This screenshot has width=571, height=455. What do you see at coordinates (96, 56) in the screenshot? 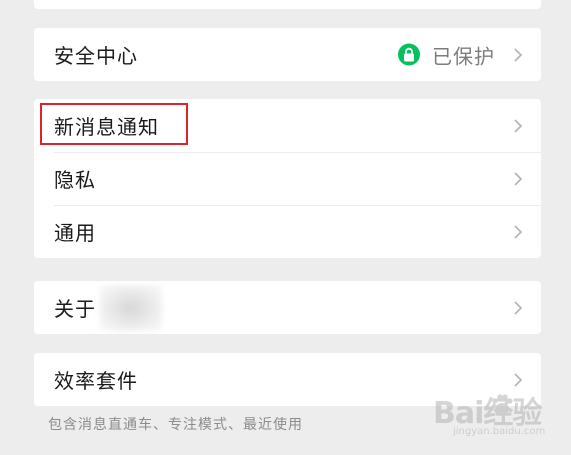
I see `security-center-label: 安全中心` at bounding box center [96, 56].